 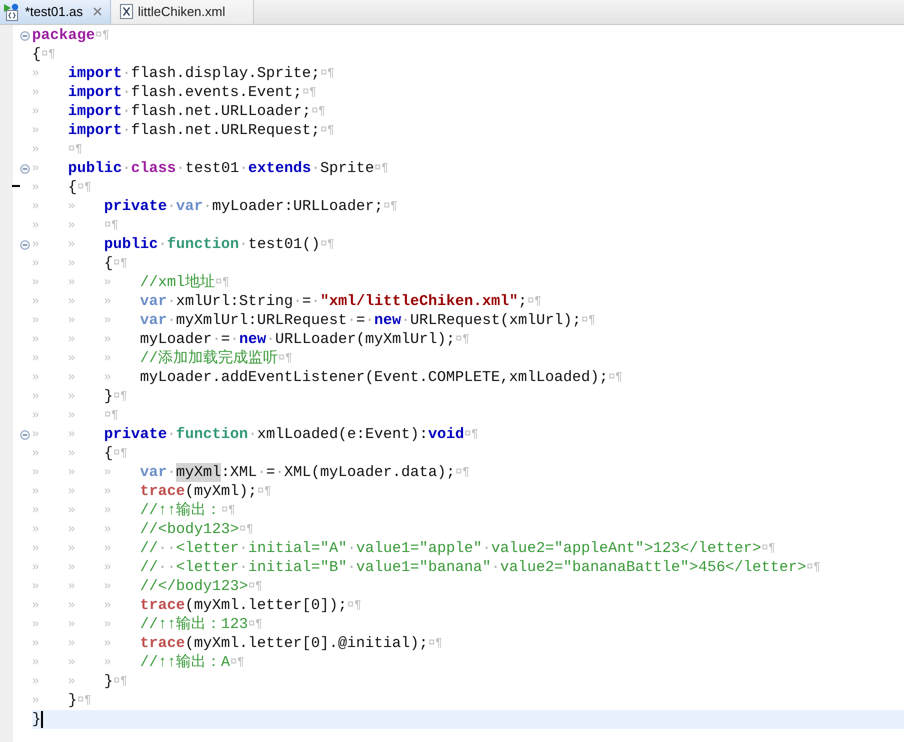 I want to click on code-line: » » » //添加加载完成监听¤¶, so click(x=163, y=358).